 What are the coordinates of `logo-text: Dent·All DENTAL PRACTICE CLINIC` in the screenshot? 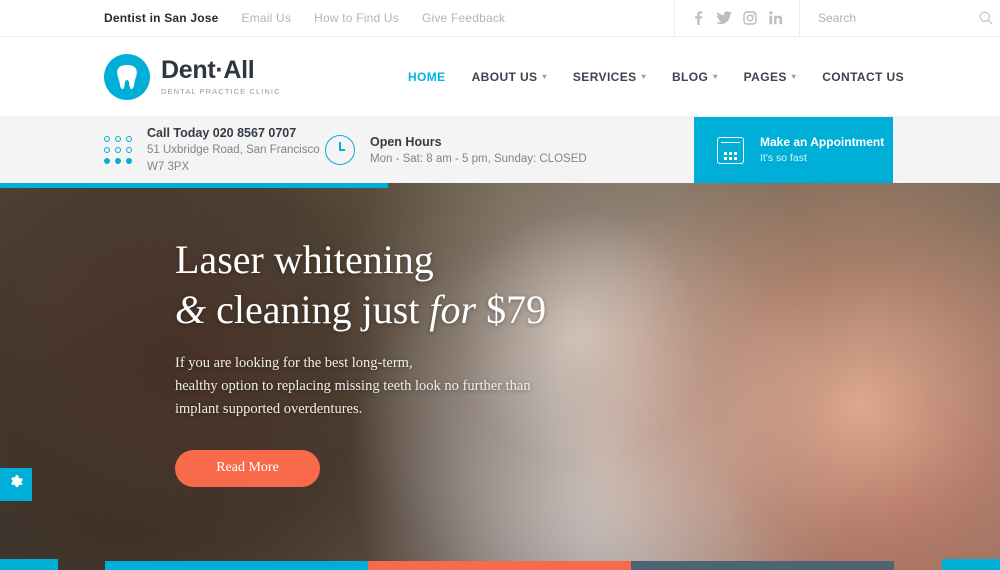 It's located at (221, 75).